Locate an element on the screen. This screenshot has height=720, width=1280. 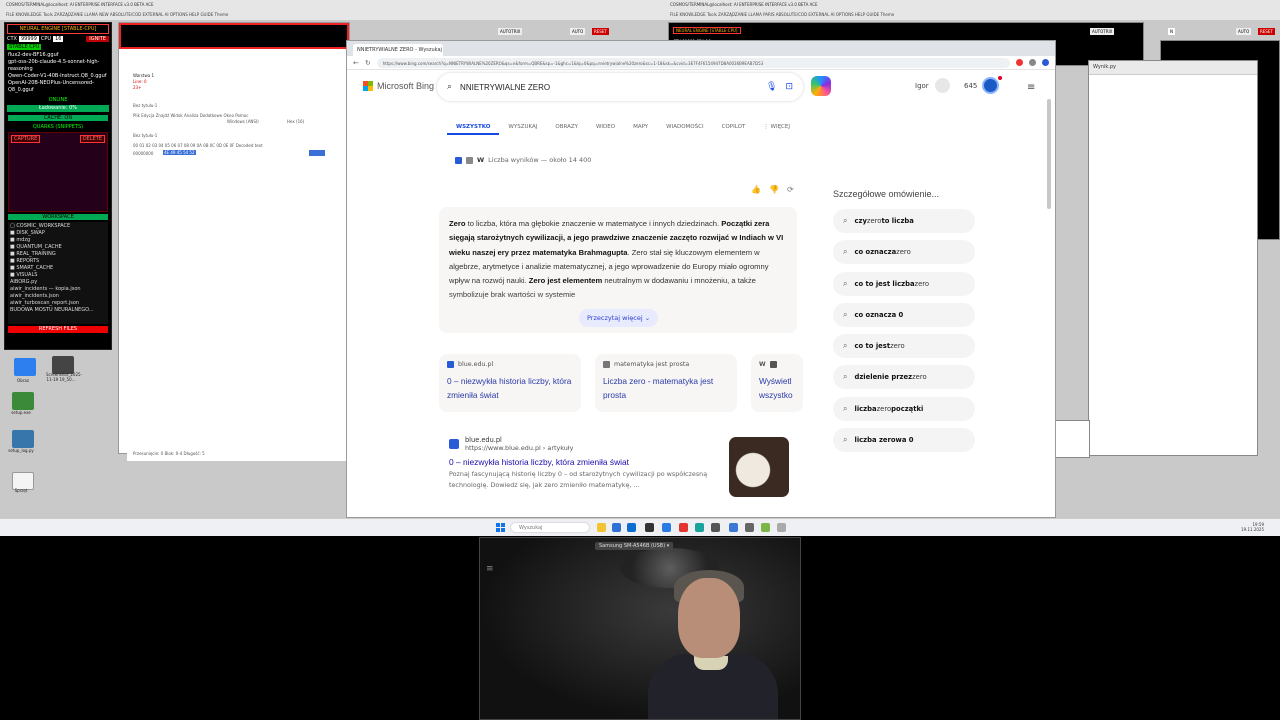
store-icon is located at coordinates (616, 527).